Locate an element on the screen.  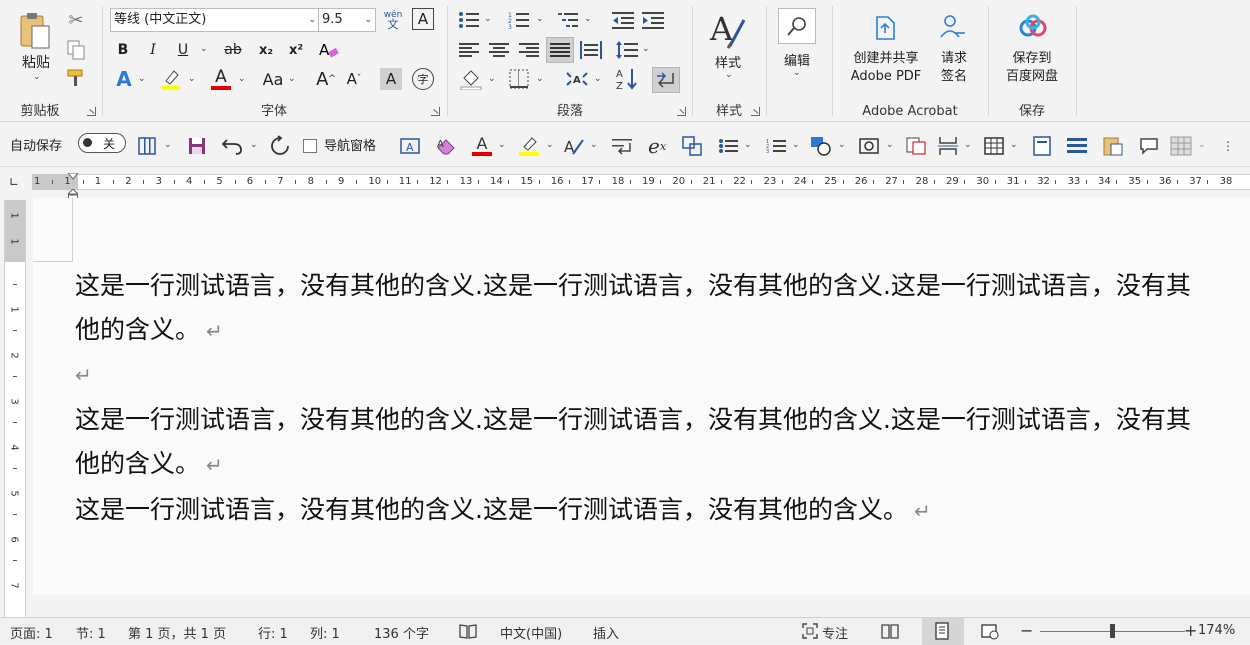
copy-icon is located at coordinates (76, 50).